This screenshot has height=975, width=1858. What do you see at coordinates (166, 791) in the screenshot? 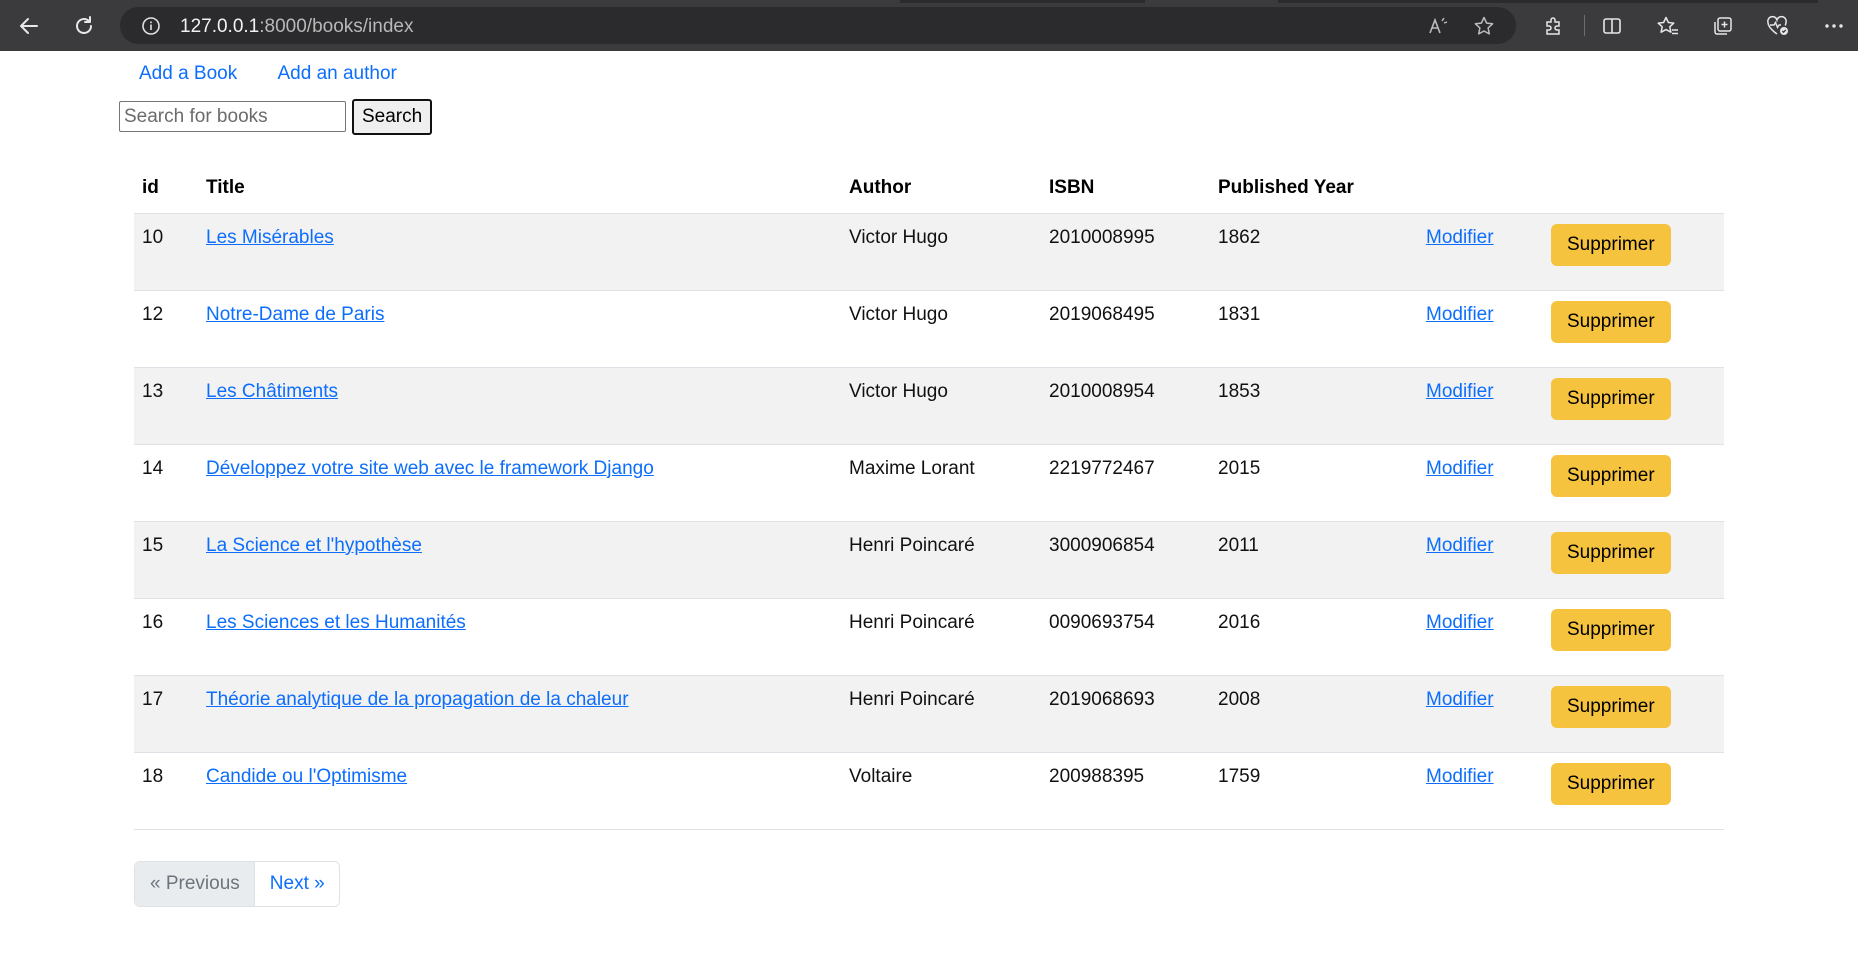
I see `cell-id: 18` at bounding box center [166, 791].